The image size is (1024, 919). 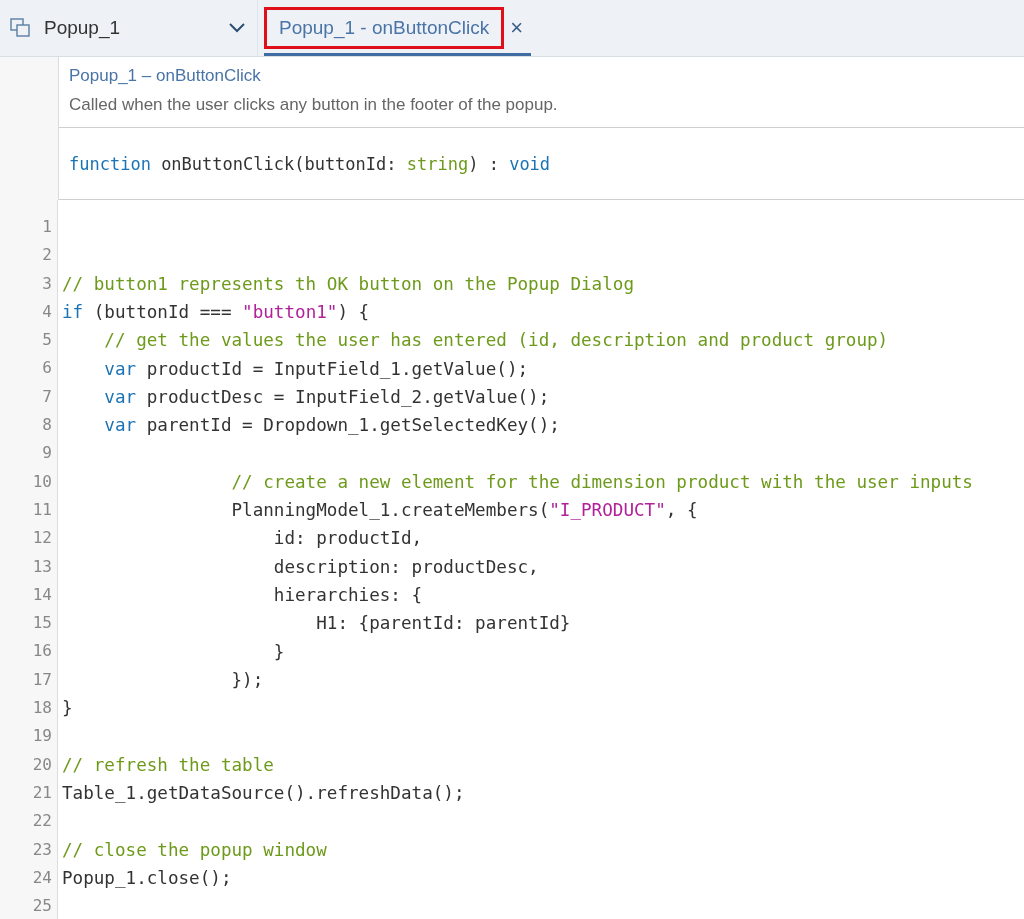 I want to click on function-description: Called when the user clicks any button in the footer of the popup., so click(x=314, y=105).